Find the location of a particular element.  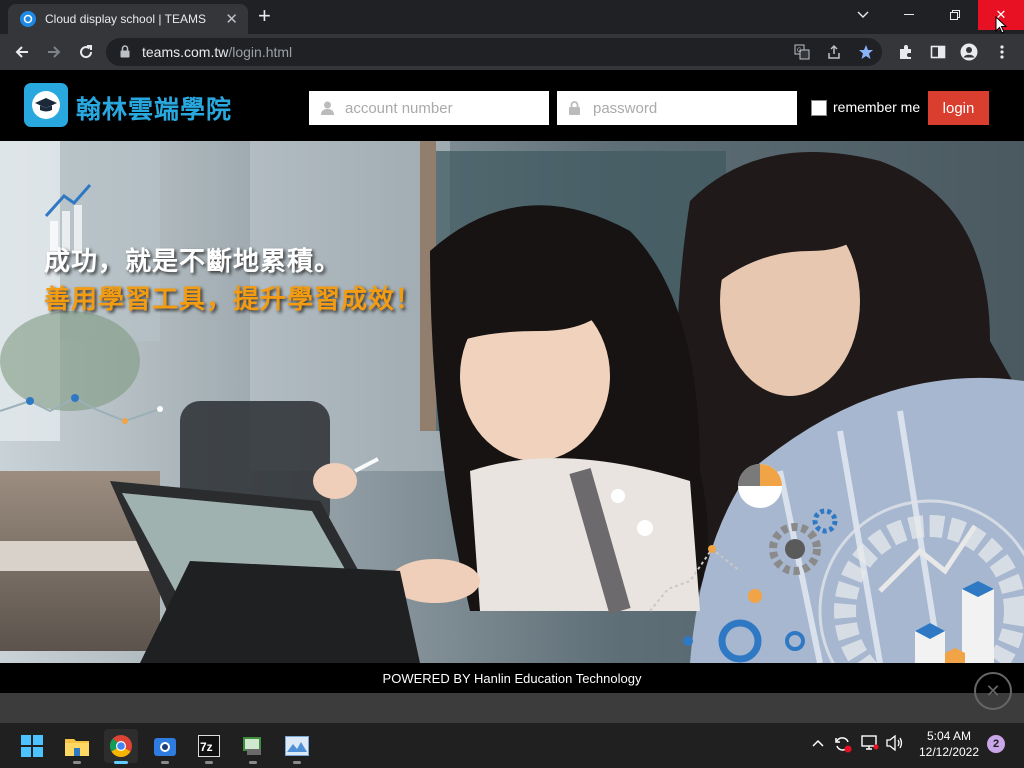

tab-search-icon is located at coordinates (863, 15).